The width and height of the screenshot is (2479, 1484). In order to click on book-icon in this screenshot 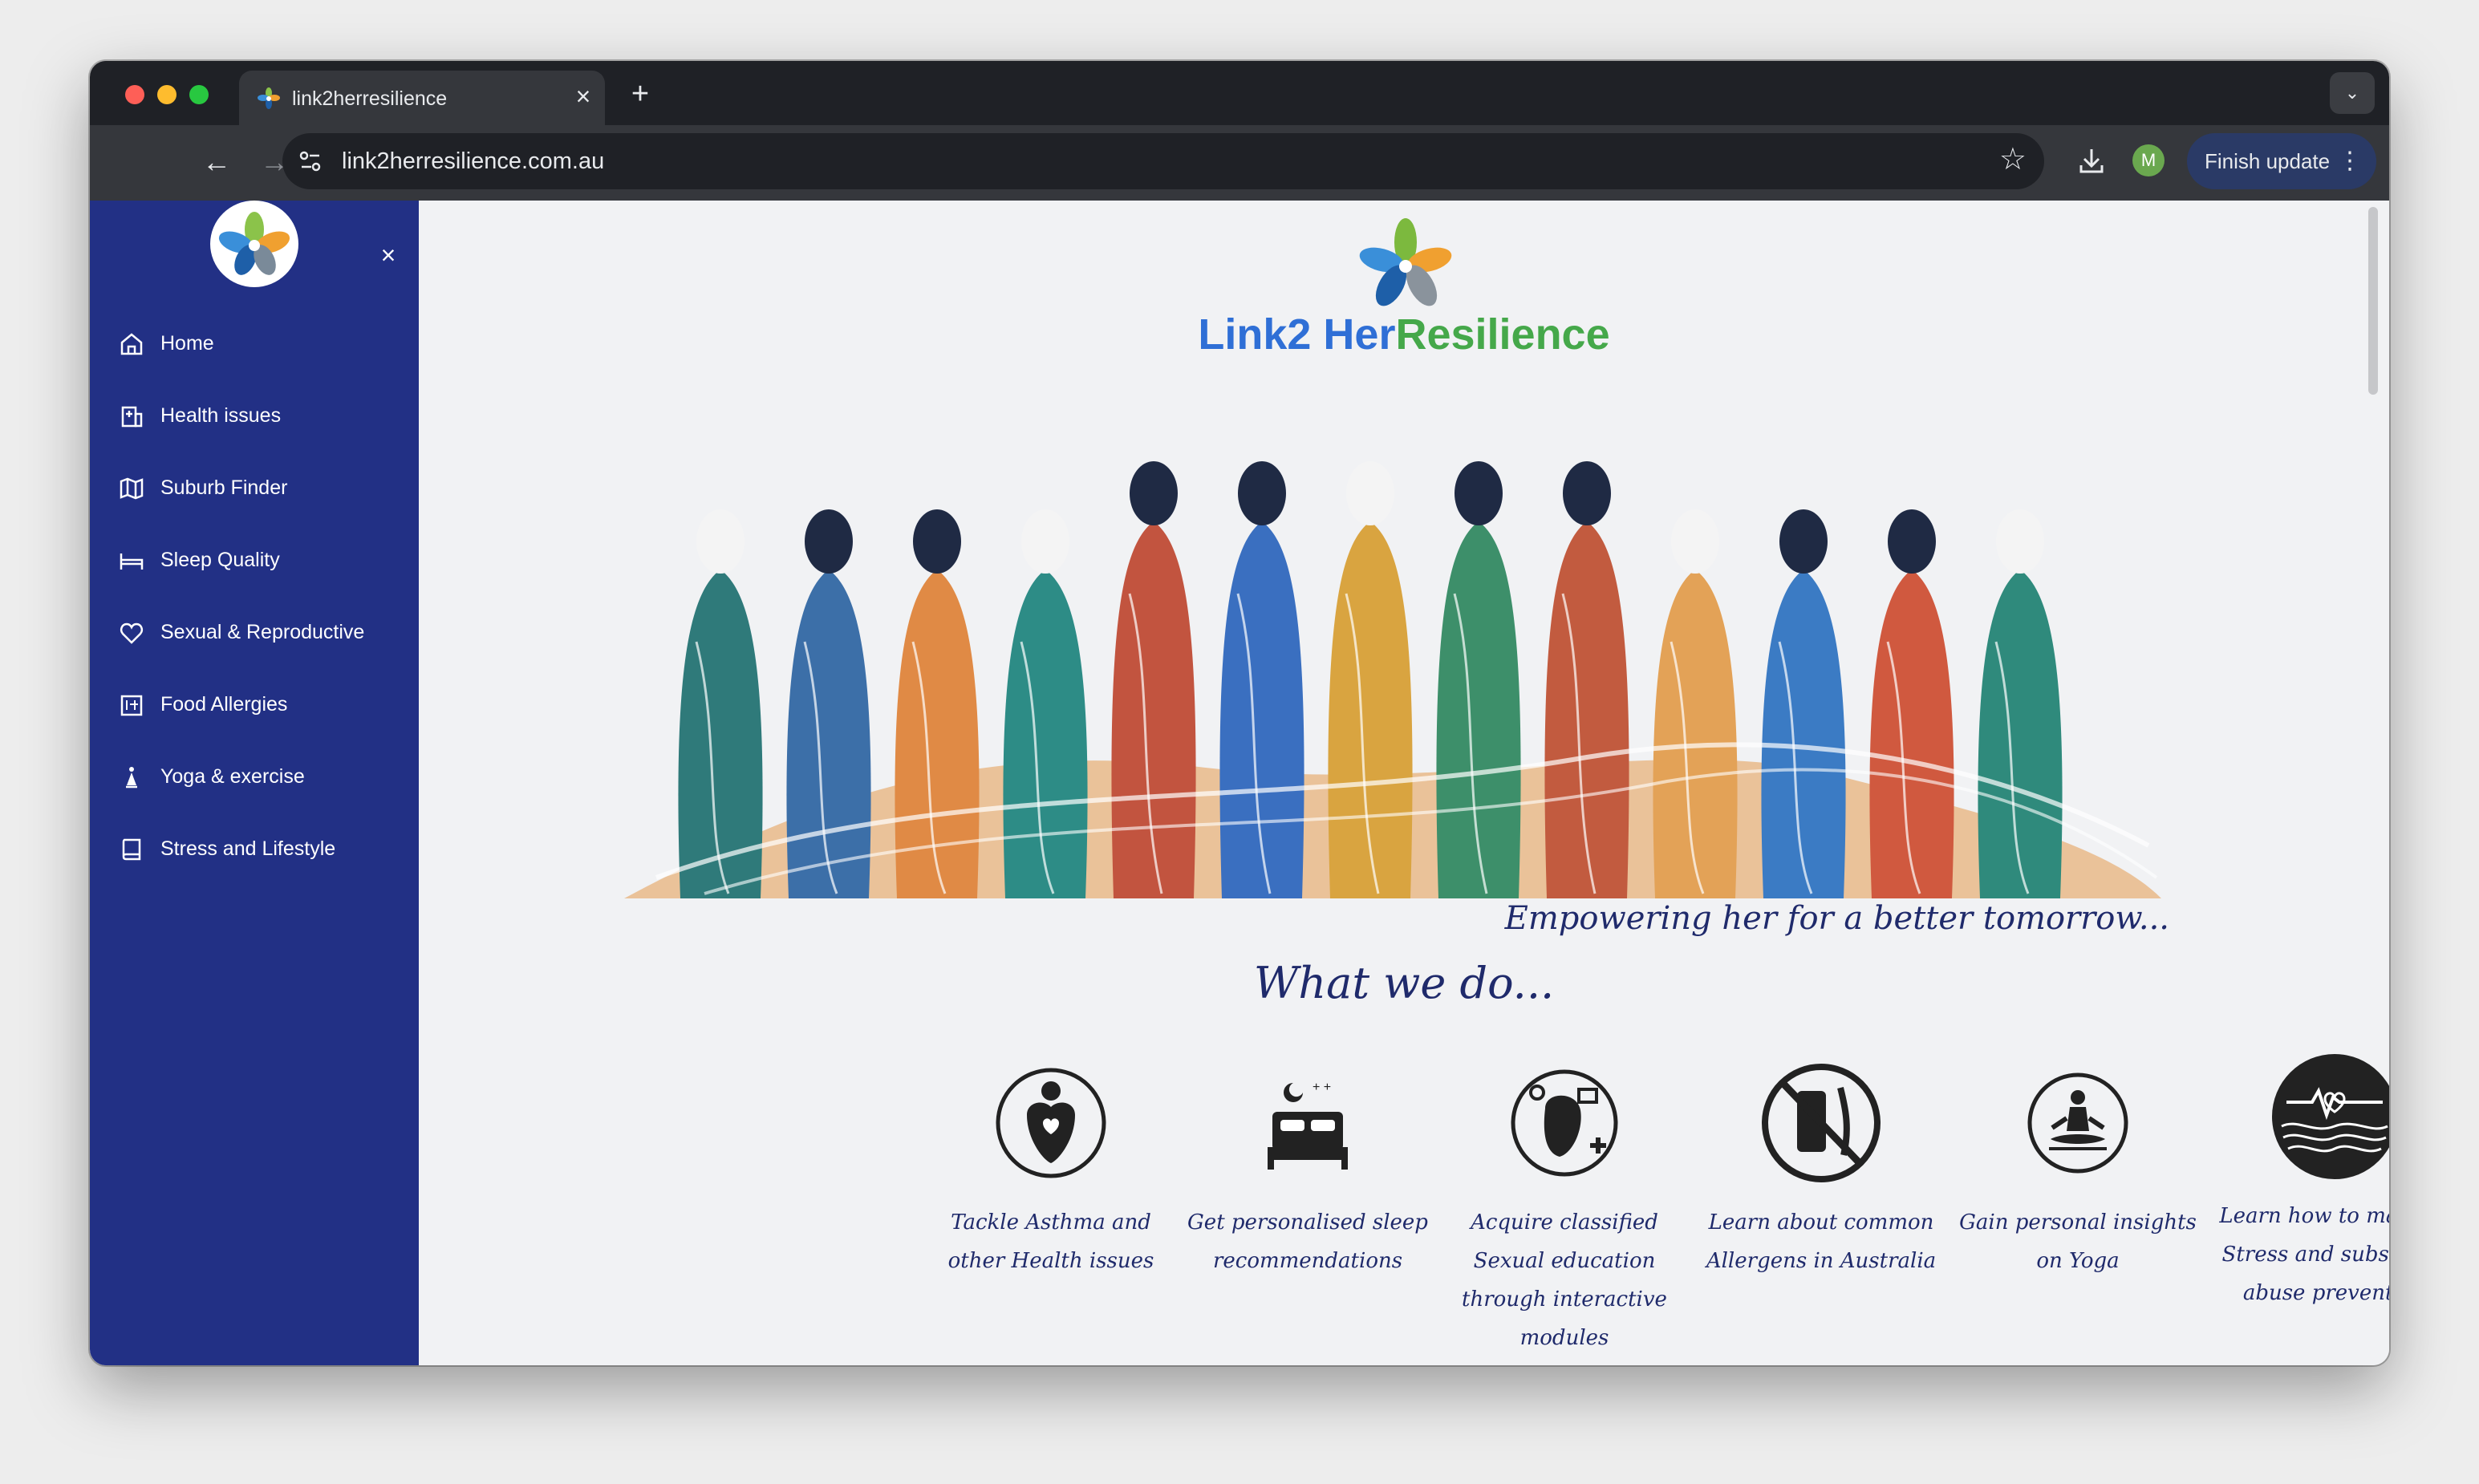, I will do `click(131, 850)`.